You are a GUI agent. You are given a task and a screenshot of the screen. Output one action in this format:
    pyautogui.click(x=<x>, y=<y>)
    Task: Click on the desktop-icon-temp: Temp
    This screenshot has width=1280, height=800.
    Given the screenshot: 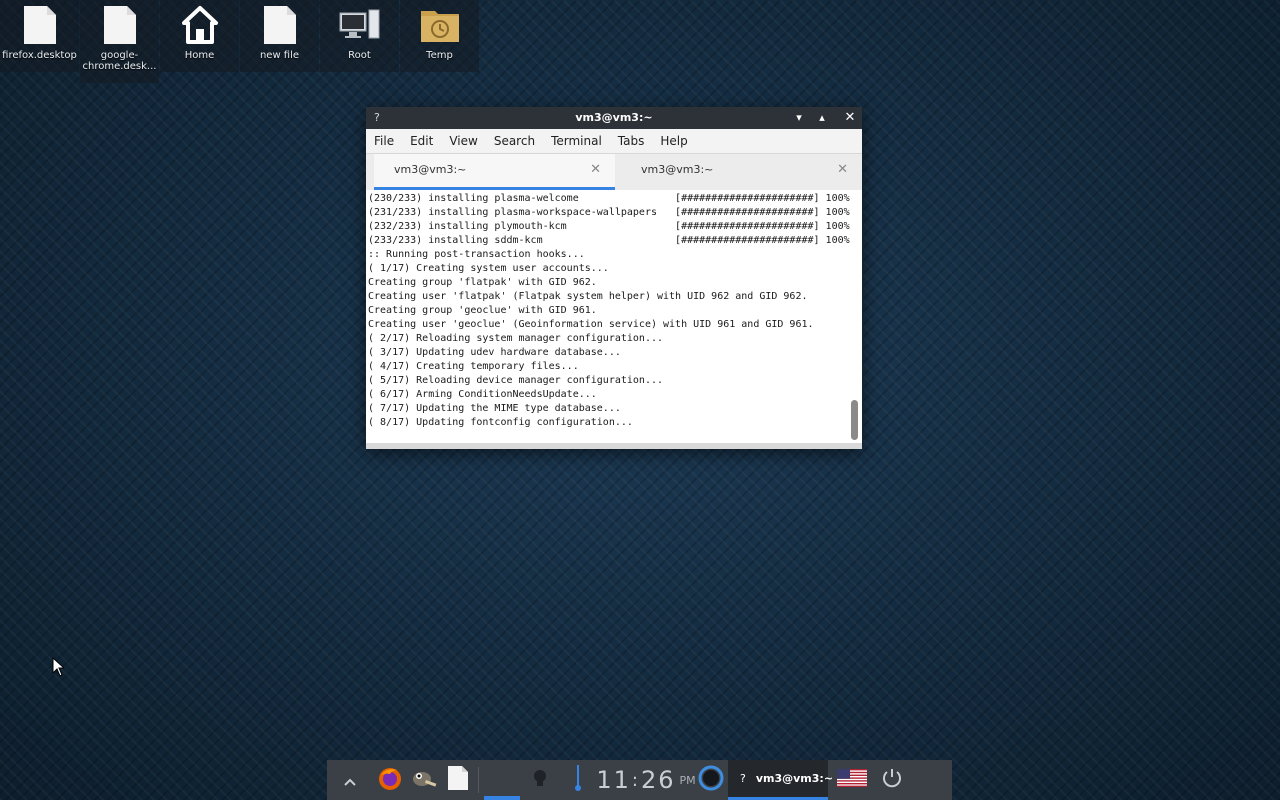 What is the action you would take?
    pyautogui.click(x=439, y=36)
    